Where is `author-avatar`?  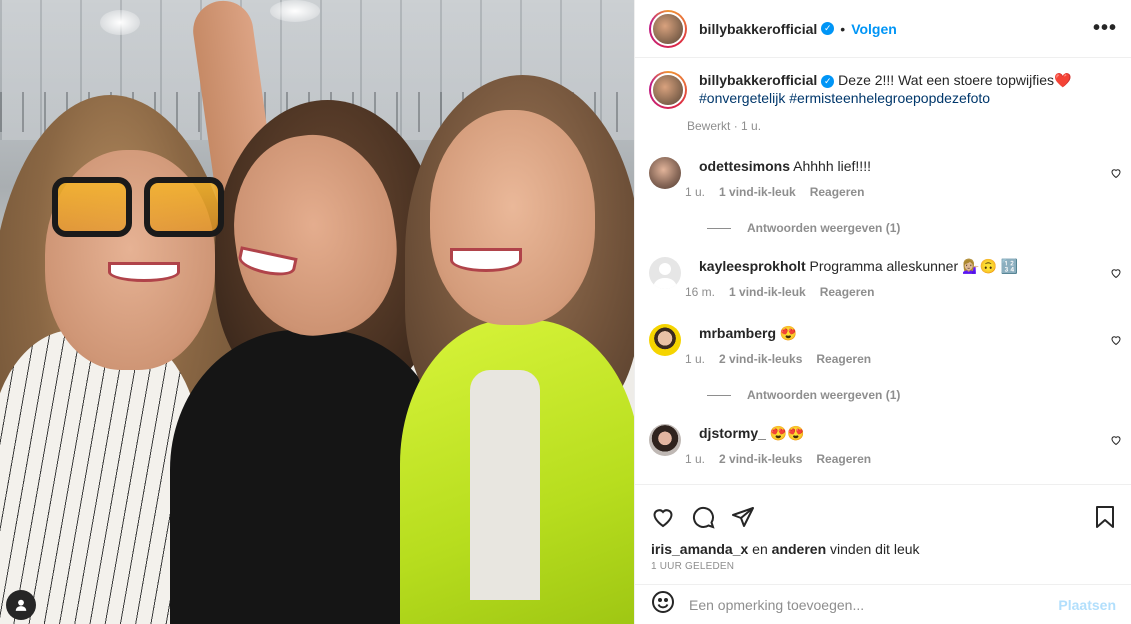 author-avatar is located at coordinates (668, 28).